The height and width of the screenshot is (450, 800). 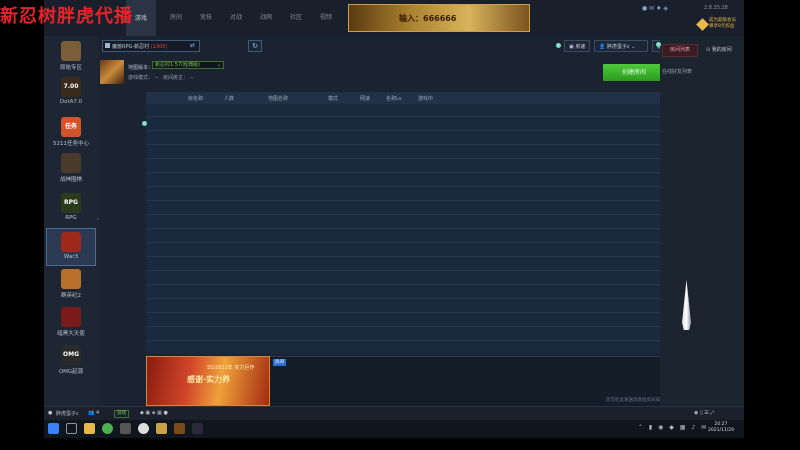 What do you see at coordinates (231, 368) in the screenshot?
I see `ad-title: SS/2021年 实力巨作` at bounding box center [231, 368].